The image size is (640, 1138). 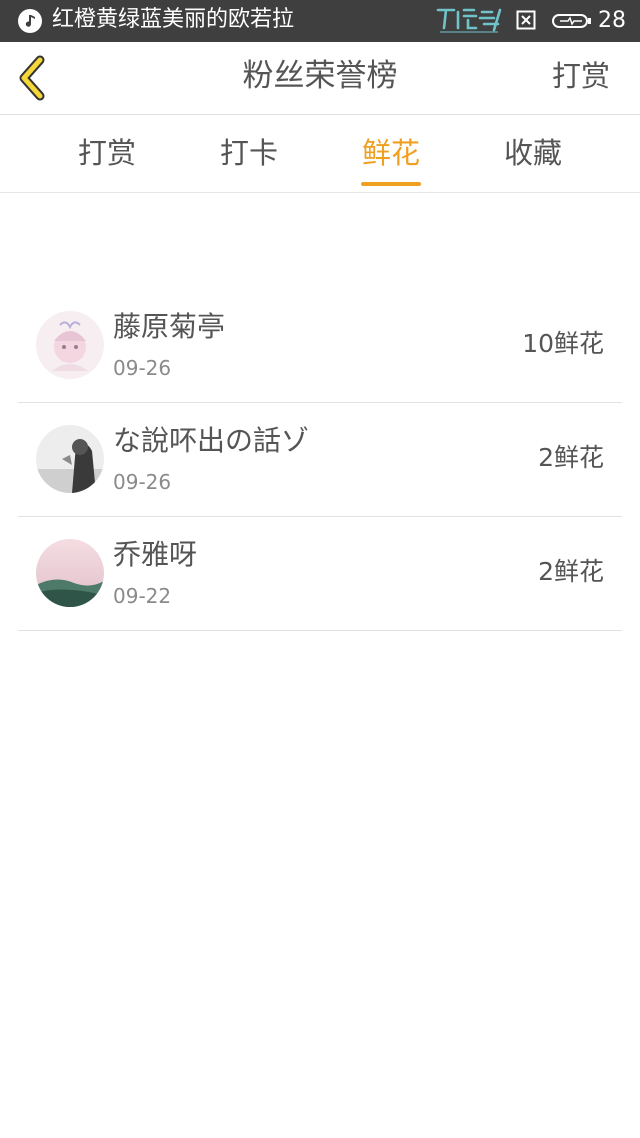 I want to click on tab-checkin: 打卡, so click(x=249, y=153).